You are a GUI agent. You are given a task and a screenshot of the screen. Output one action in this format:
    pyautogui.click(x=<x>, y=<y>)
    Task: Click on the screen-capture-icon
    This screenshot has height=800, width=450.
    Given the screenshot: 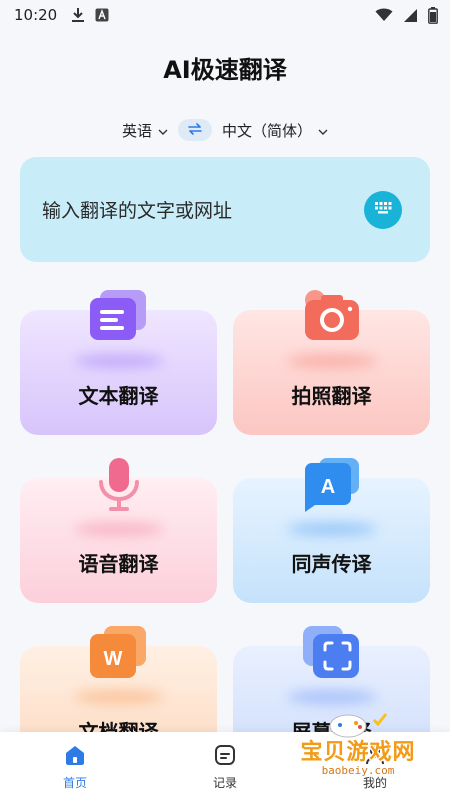 What is the action you would take?
    pyautogui.click(x=332, y=653)
    